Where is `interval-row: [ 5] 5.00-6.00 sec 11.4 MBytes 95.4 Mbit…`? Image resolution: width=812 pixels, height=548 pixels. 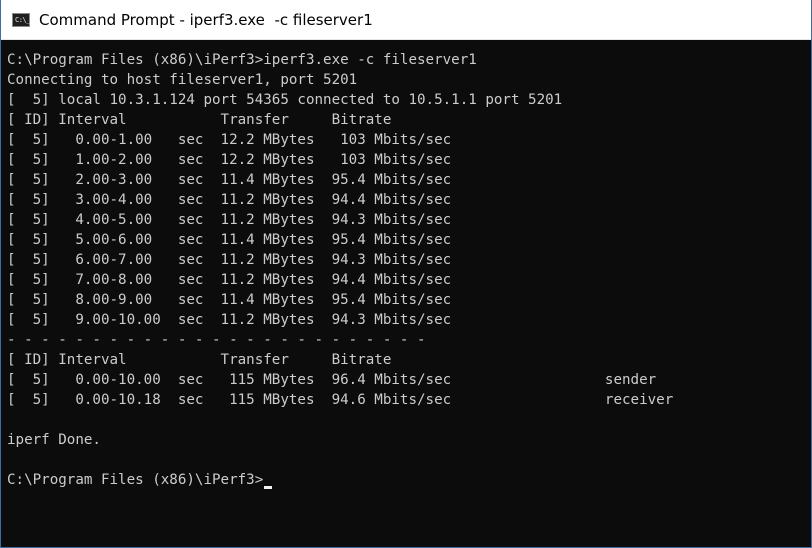
interval-row: [ 5] 5.00-6.00 sec 11.4 MBytes 95.4 Mbit… is located at coordinates (229, 240).